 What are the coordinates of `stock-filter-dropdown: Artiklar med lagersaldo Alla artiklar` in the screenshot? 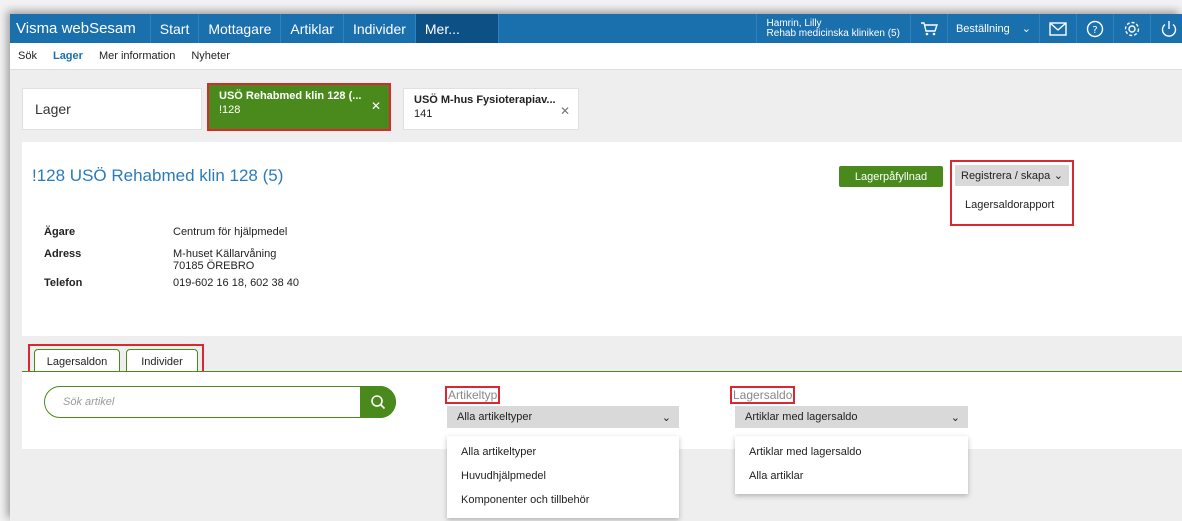 It's located at (851, 465).